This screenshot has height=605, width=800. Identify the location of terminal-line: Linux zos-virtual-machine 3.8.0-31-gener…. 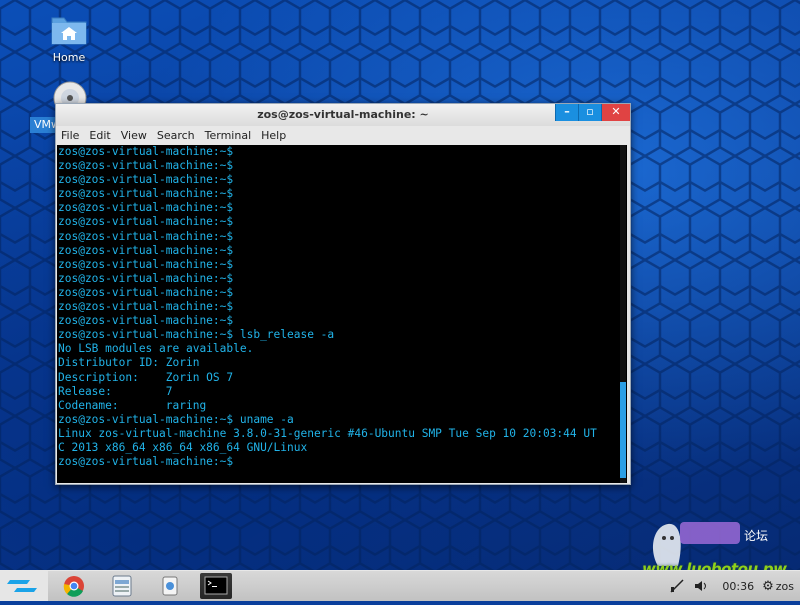
(327, 433).